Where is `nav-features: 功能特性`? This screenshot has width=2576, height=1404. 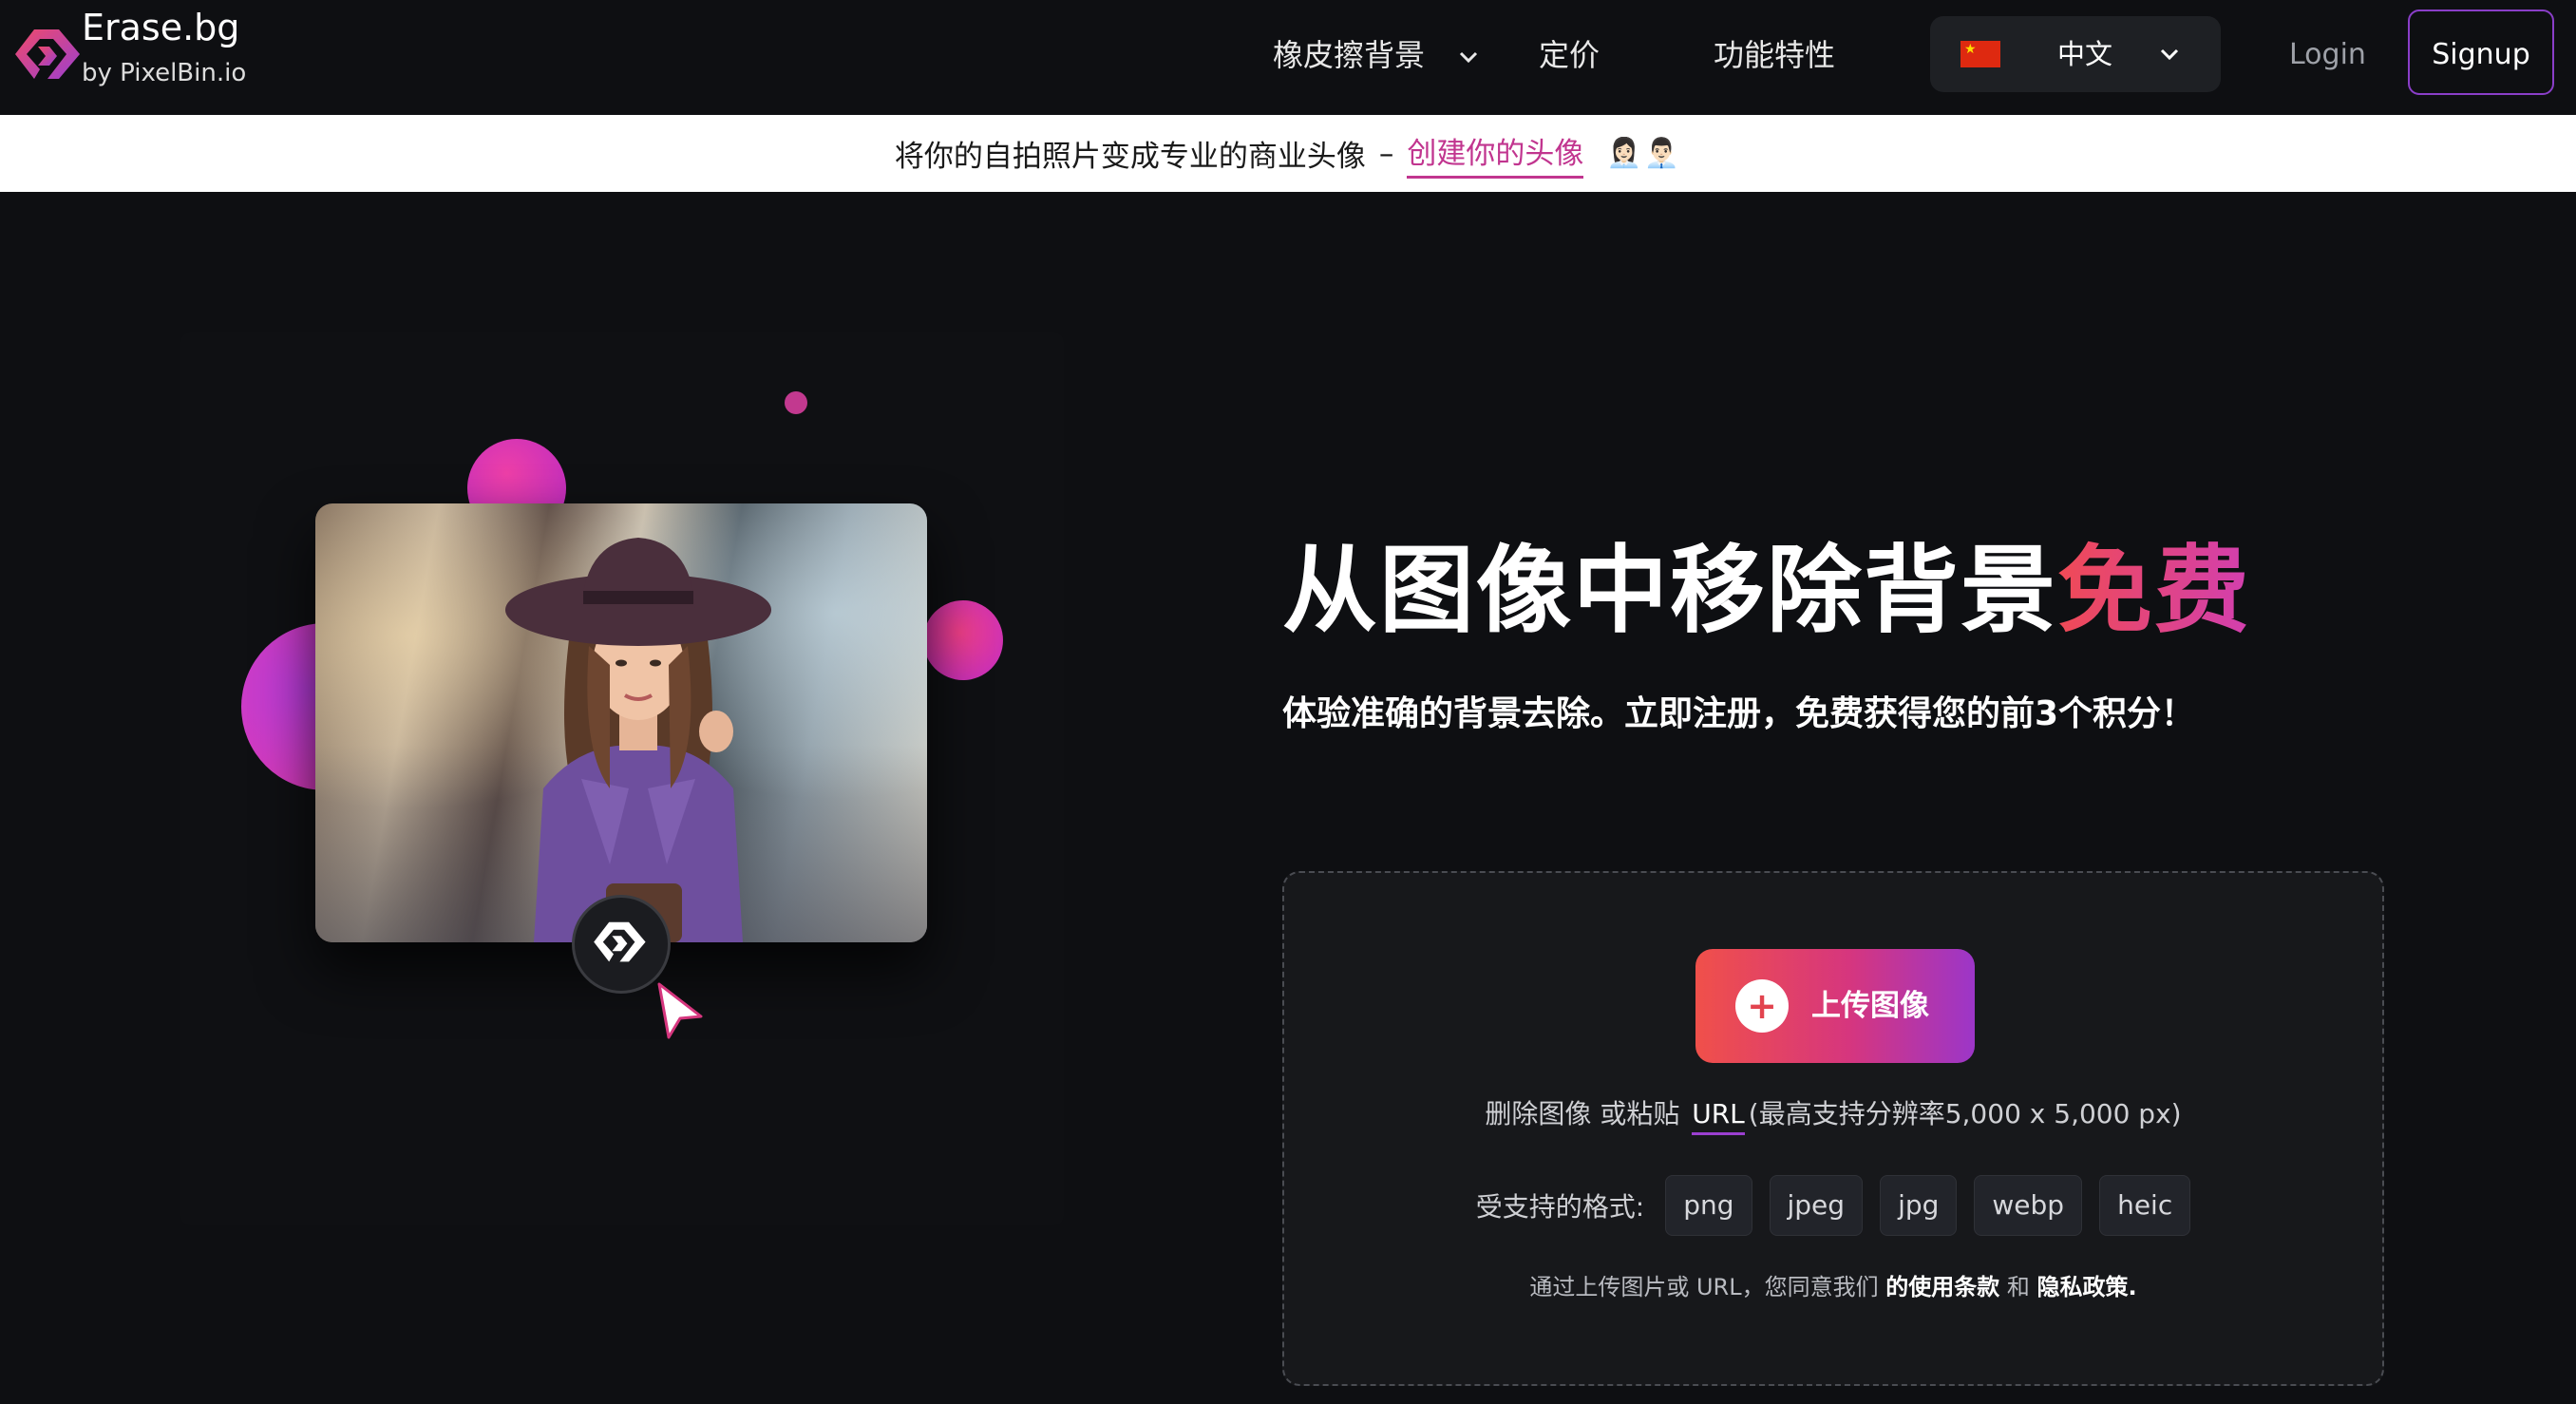 nav-features: 功能特性 is located at coordinates (1774, 55).